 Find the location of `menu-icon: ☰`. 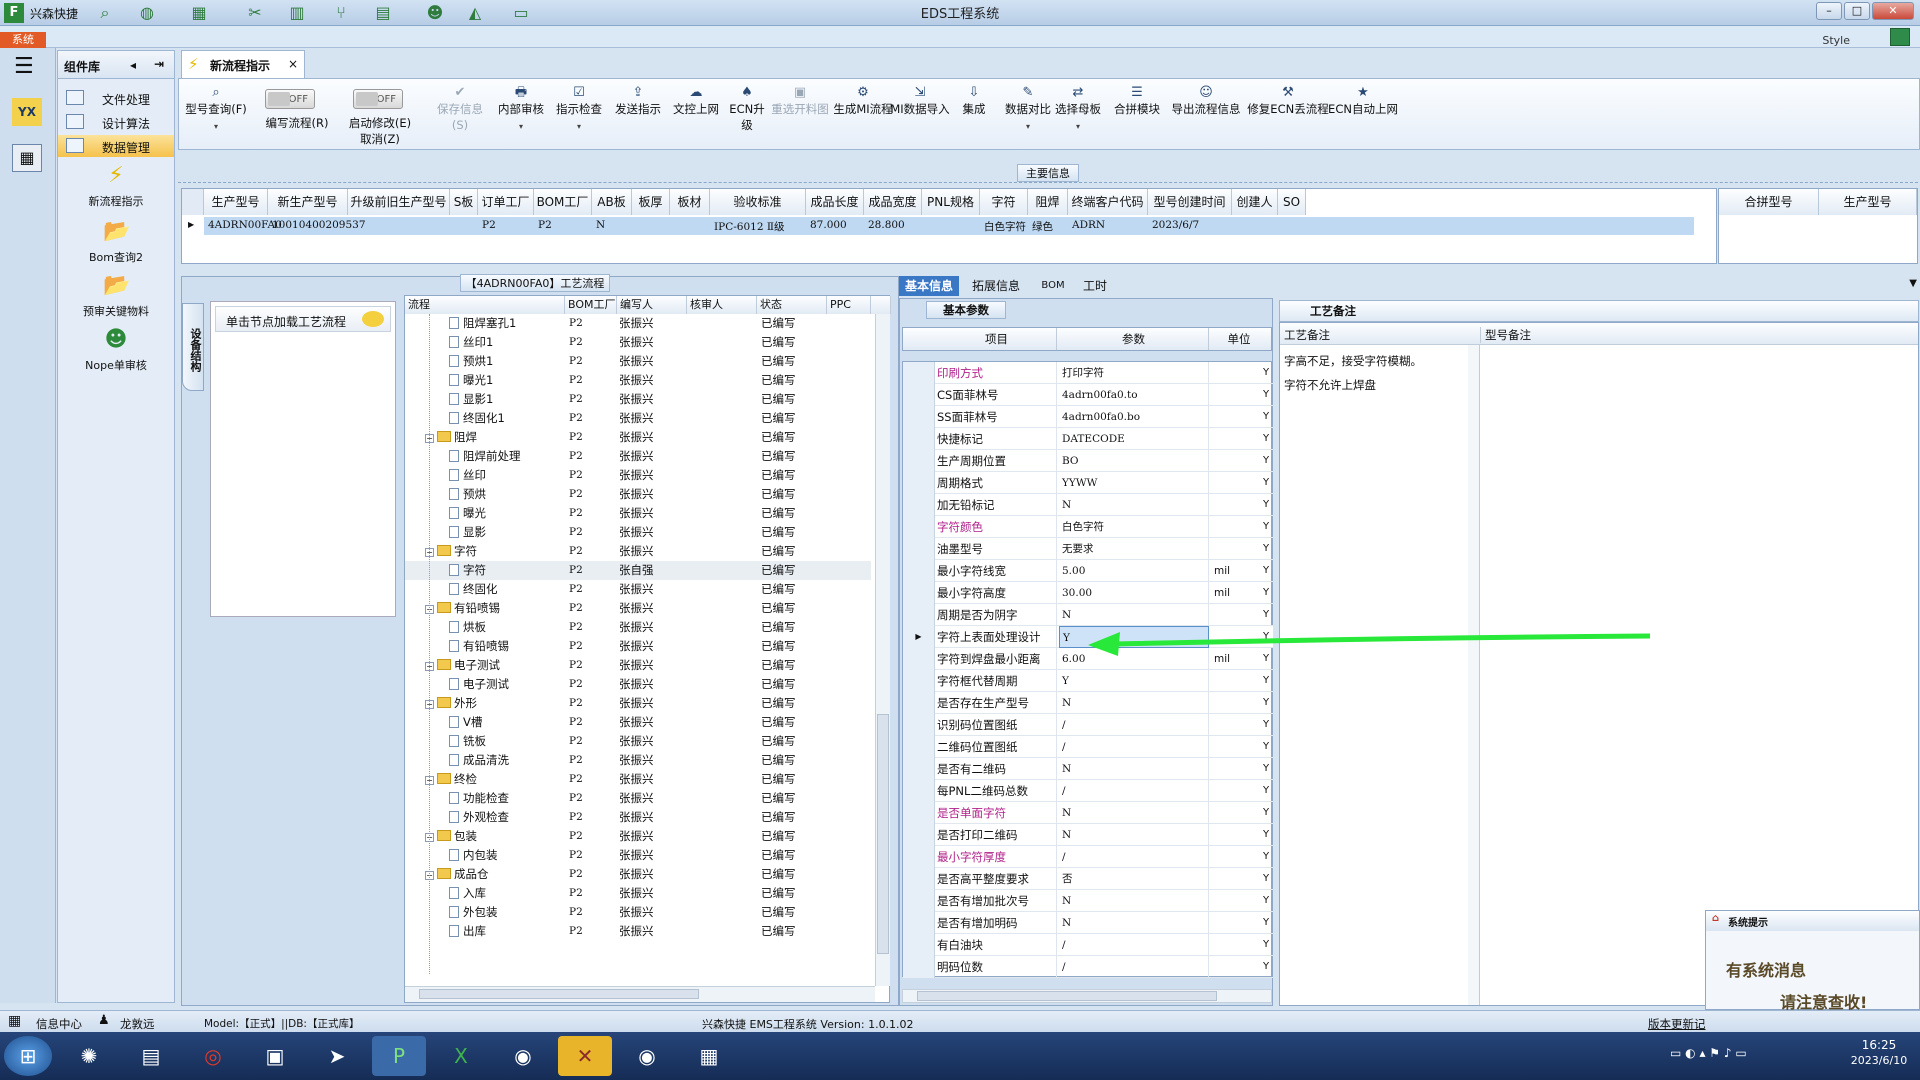

menu-icon: ☰ is located at coordinates (24, 67).